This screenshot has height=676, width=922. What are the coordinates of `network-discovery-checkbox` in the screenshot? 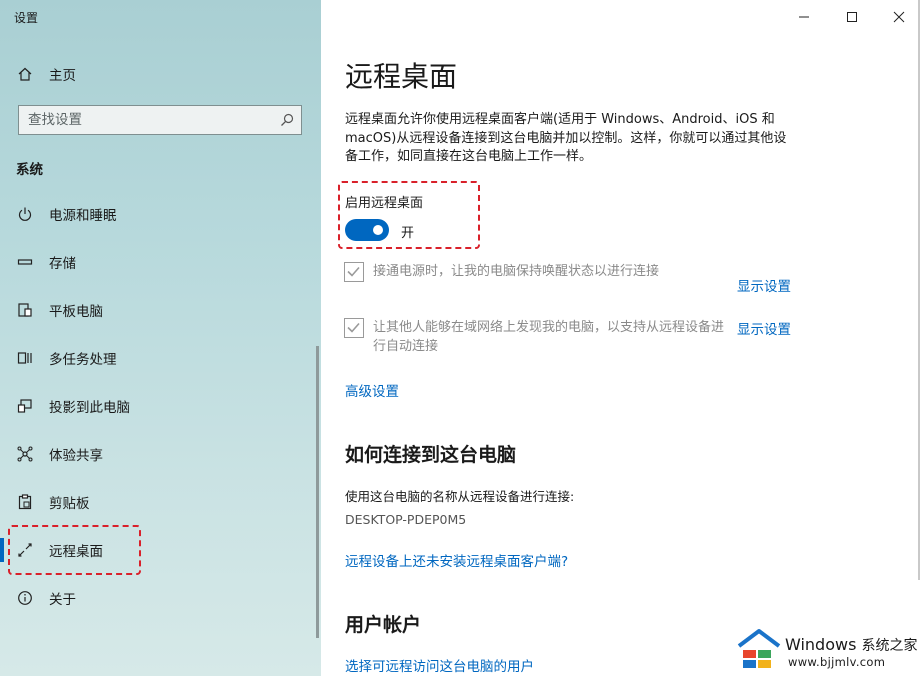 It's located at (354, 328).